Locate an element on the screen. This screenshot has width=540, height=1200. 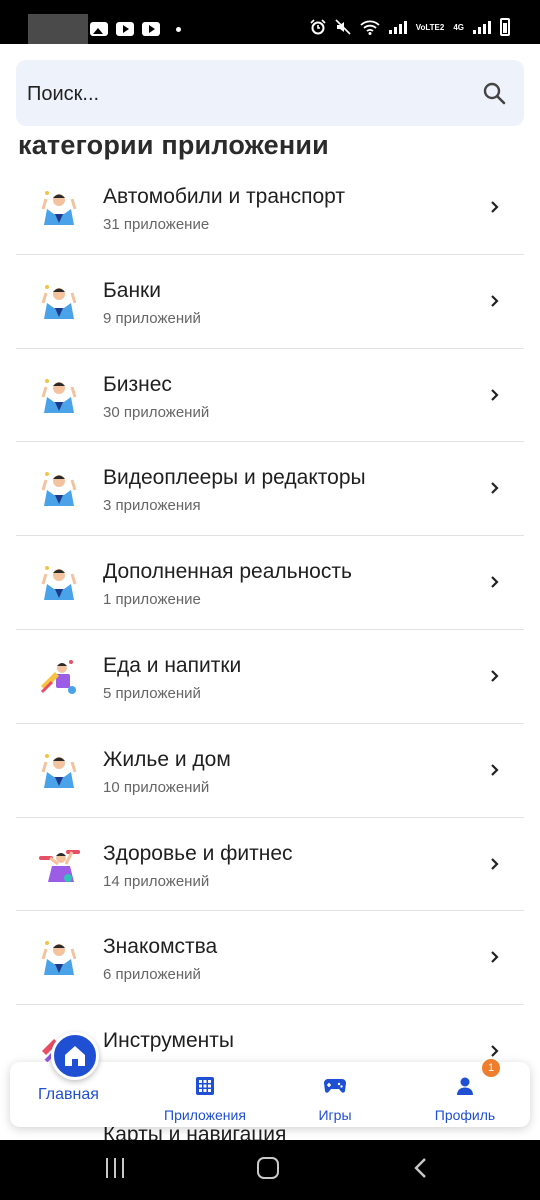
youtube-notification-icon is located at coordinates (125, 29).